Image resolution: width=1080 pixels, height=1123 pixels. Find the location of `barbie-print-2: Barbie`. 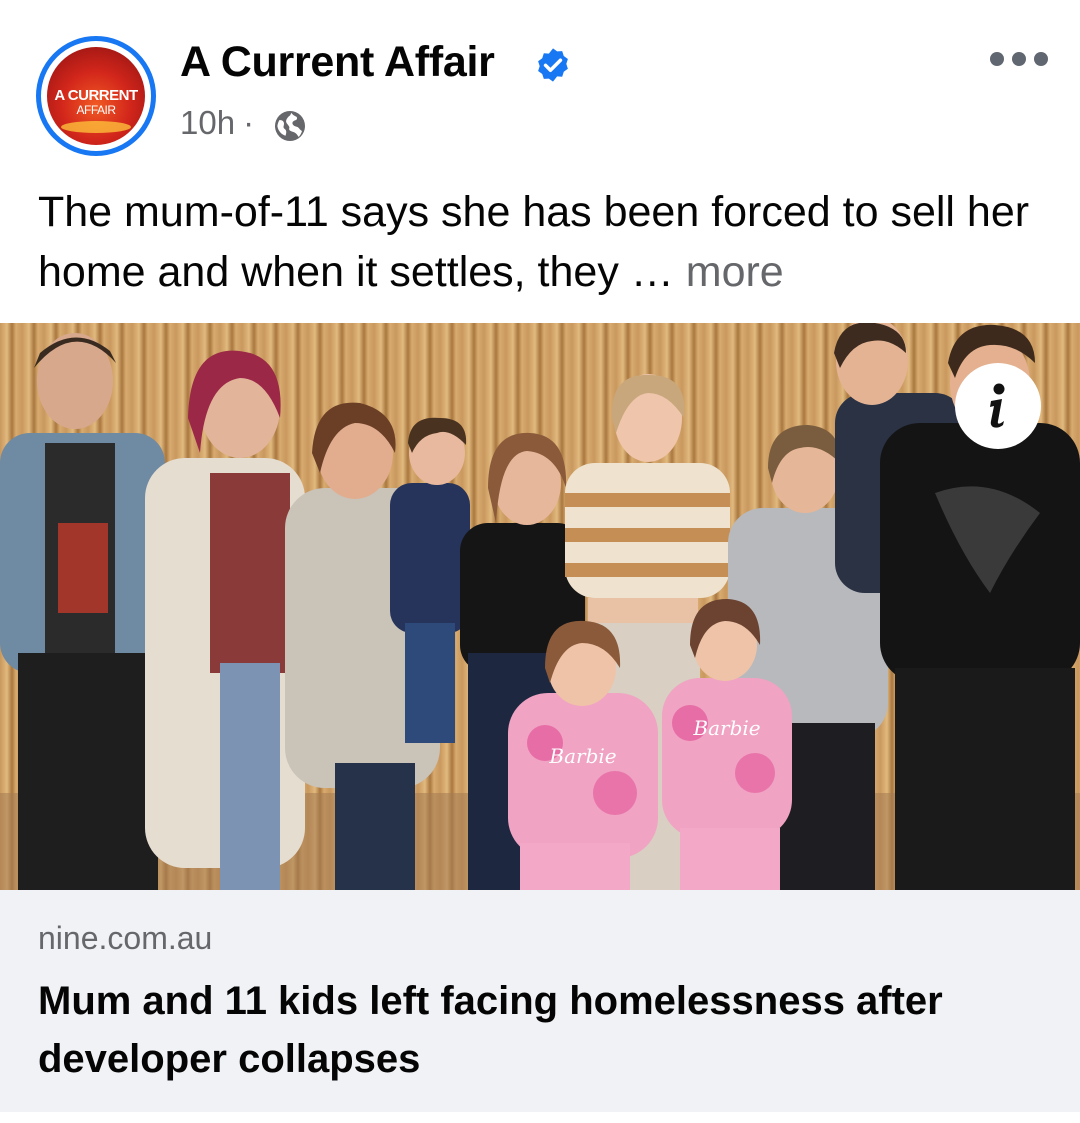

barbie-print-2: Barbie is located at coordinates (726, 728).